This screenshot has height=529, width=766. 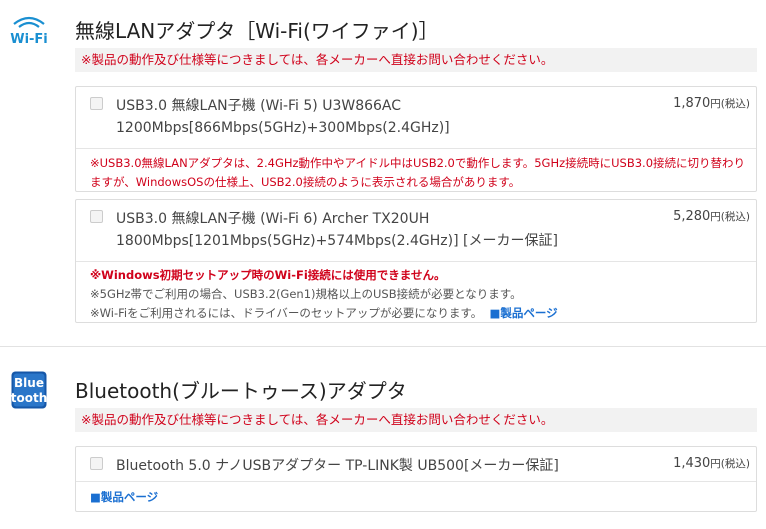 What do you see at coordinates (416, 60) in the screenshot?
I see `wifi-notice: ※製品の動作及び仕様等につきましては、各メーカーへ直接お問い合わせください。` at bounding box center [416, 60].